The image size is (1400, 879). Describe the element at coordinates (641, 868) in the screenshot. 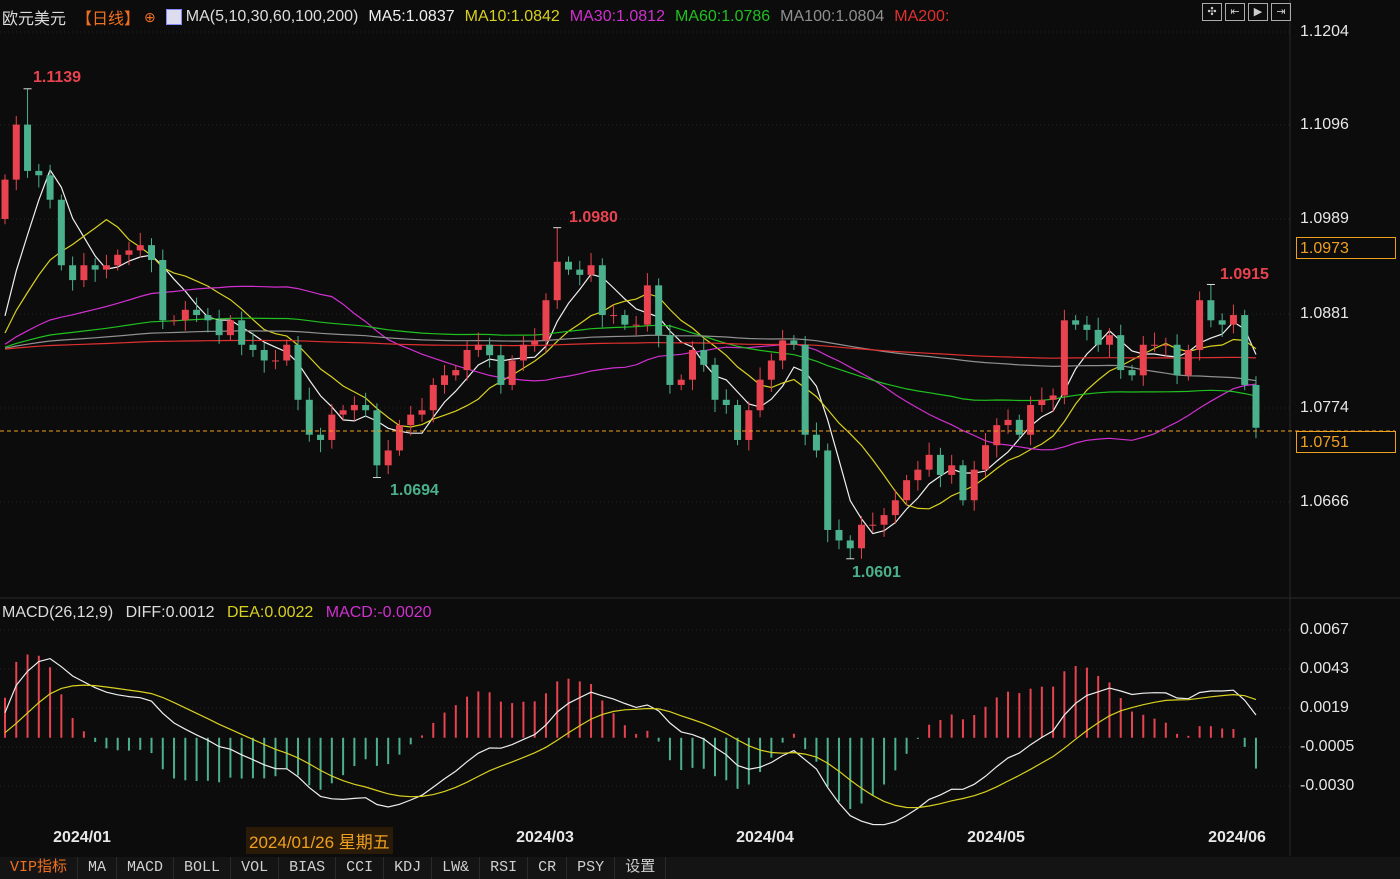

I see `tab-settings: 设置` at that location.